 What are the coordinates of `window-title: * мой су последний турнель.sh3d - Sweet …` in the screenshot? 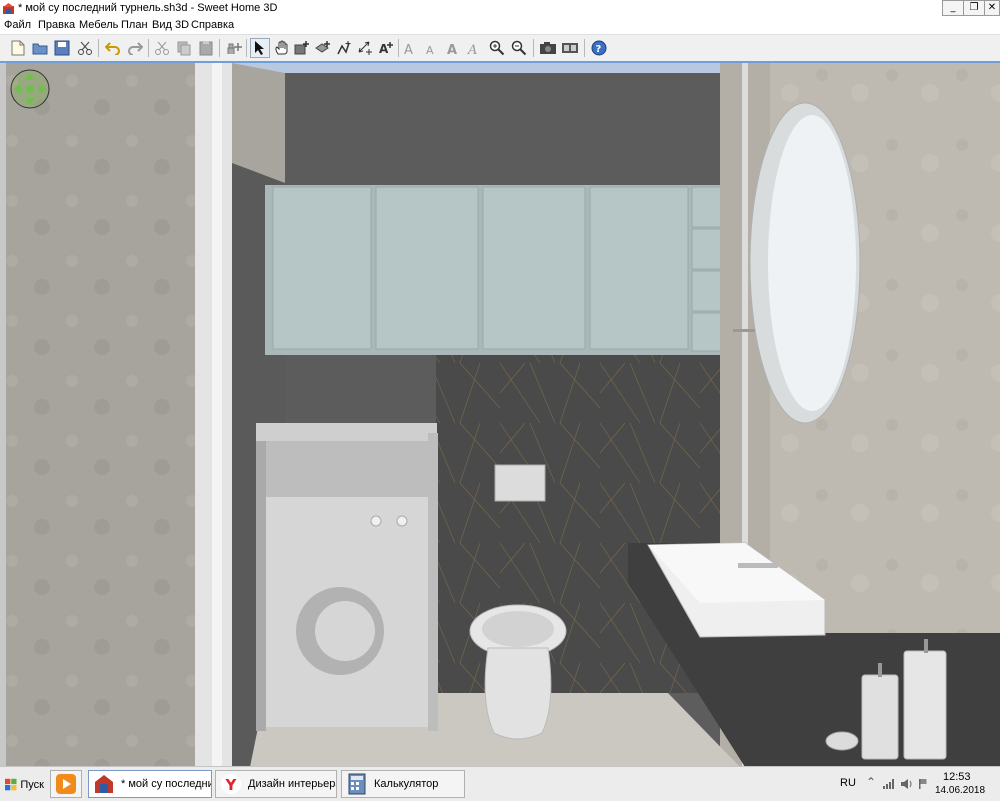 It's located at (148, 8).